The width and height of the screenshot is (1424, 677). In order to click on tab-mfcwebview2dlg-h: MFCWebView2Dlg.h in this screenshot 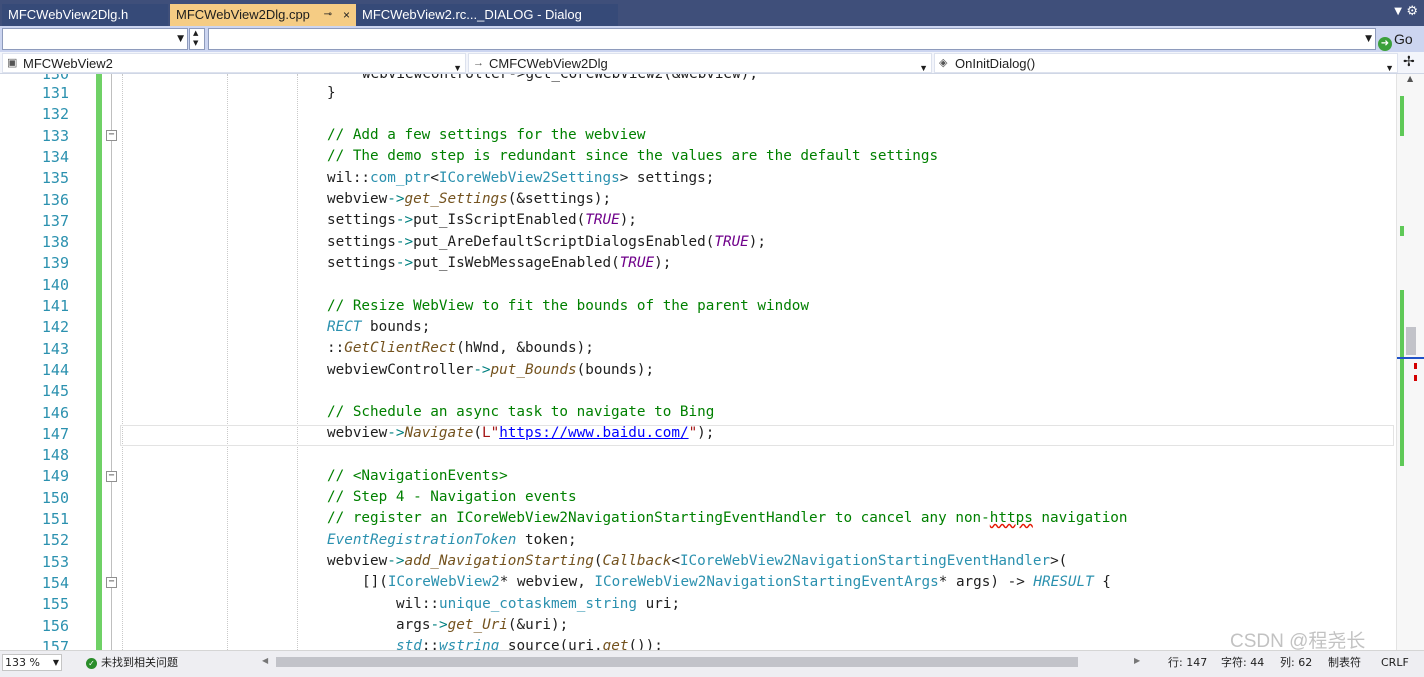, I will do `click(85, 15)`.